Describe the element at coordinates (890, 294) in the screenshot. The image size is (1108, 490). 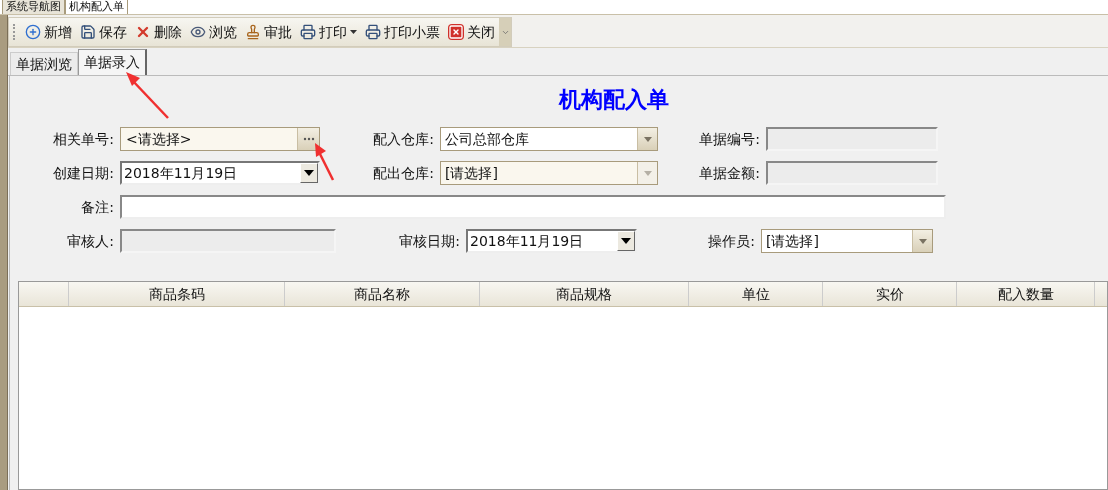
I see `column-header: 实价` at that location.